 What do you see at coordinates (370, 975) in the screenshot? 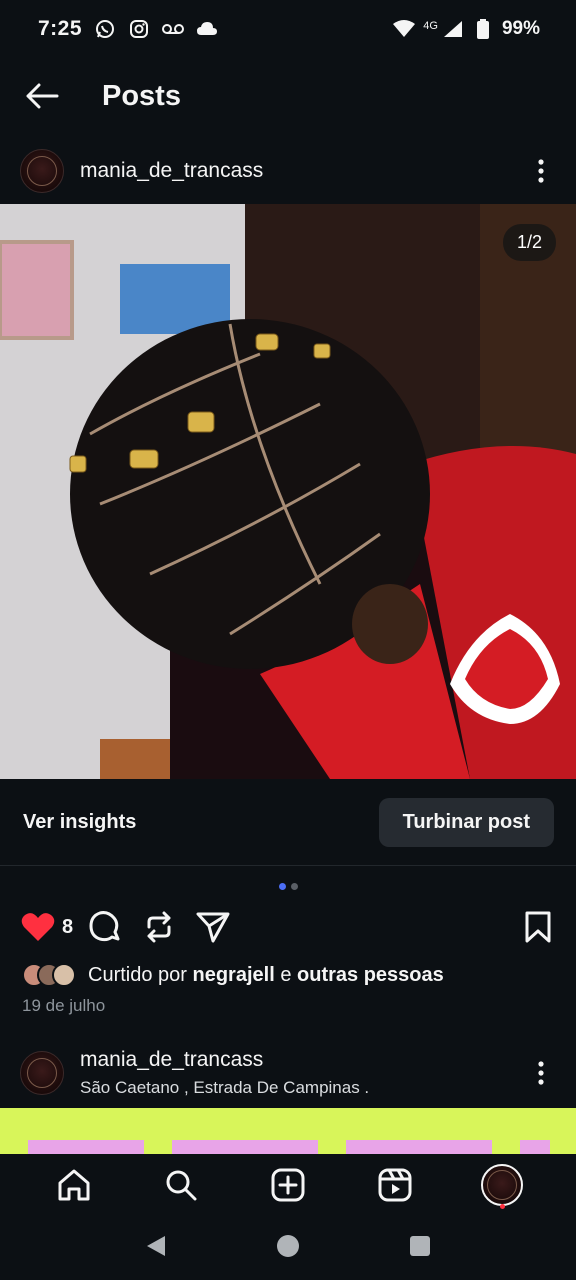
I see `liked-by-others: outras pessoas` at bounding box center [370, 975].